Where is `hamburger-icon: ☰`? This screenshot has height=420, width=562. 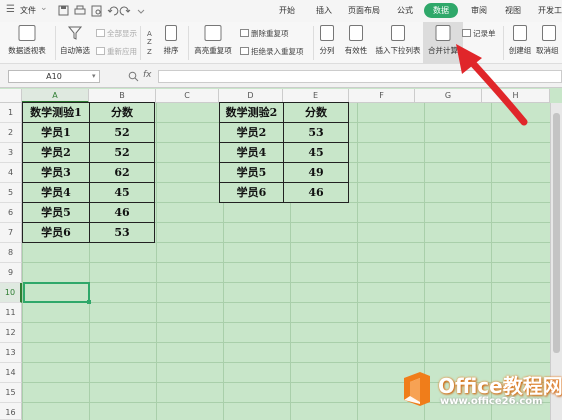 hamburger-icon: ☰ is located at coordinates (10, 9).